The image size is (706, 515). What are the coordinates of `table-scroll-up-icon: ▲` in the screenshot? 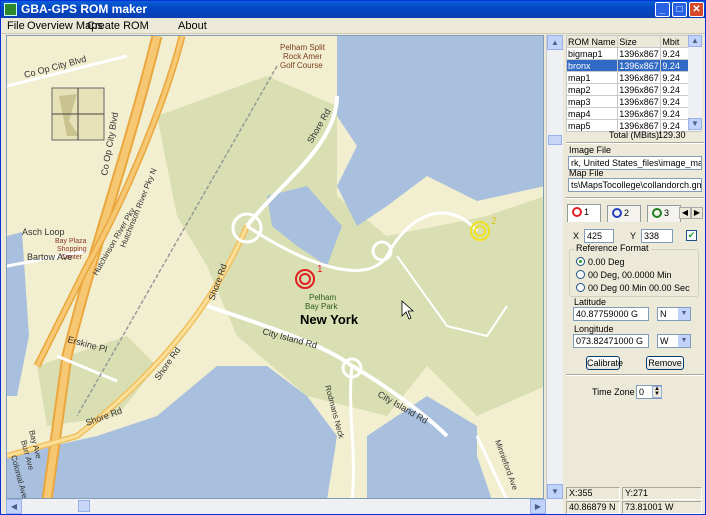 It's located at (695, 41).